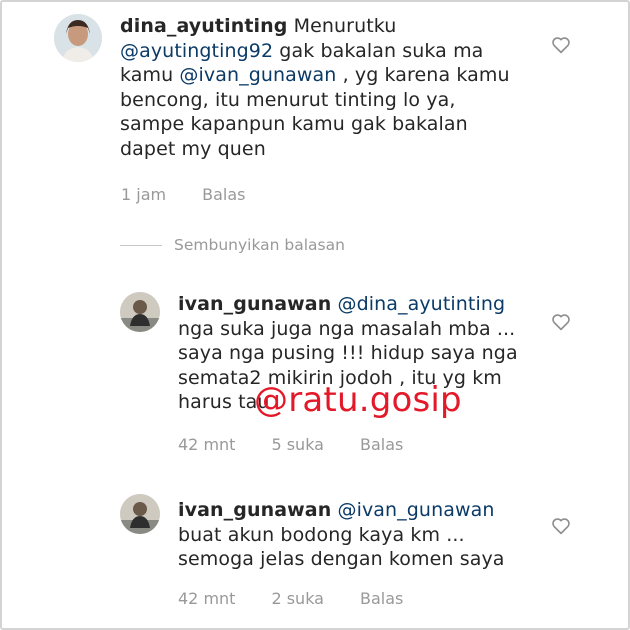 The width and height of the screenshot is (630, 630). Describe the element at coordinates (421, 304) in the screenshot. I see `mention-link: @dina_ayutinting` at that location.